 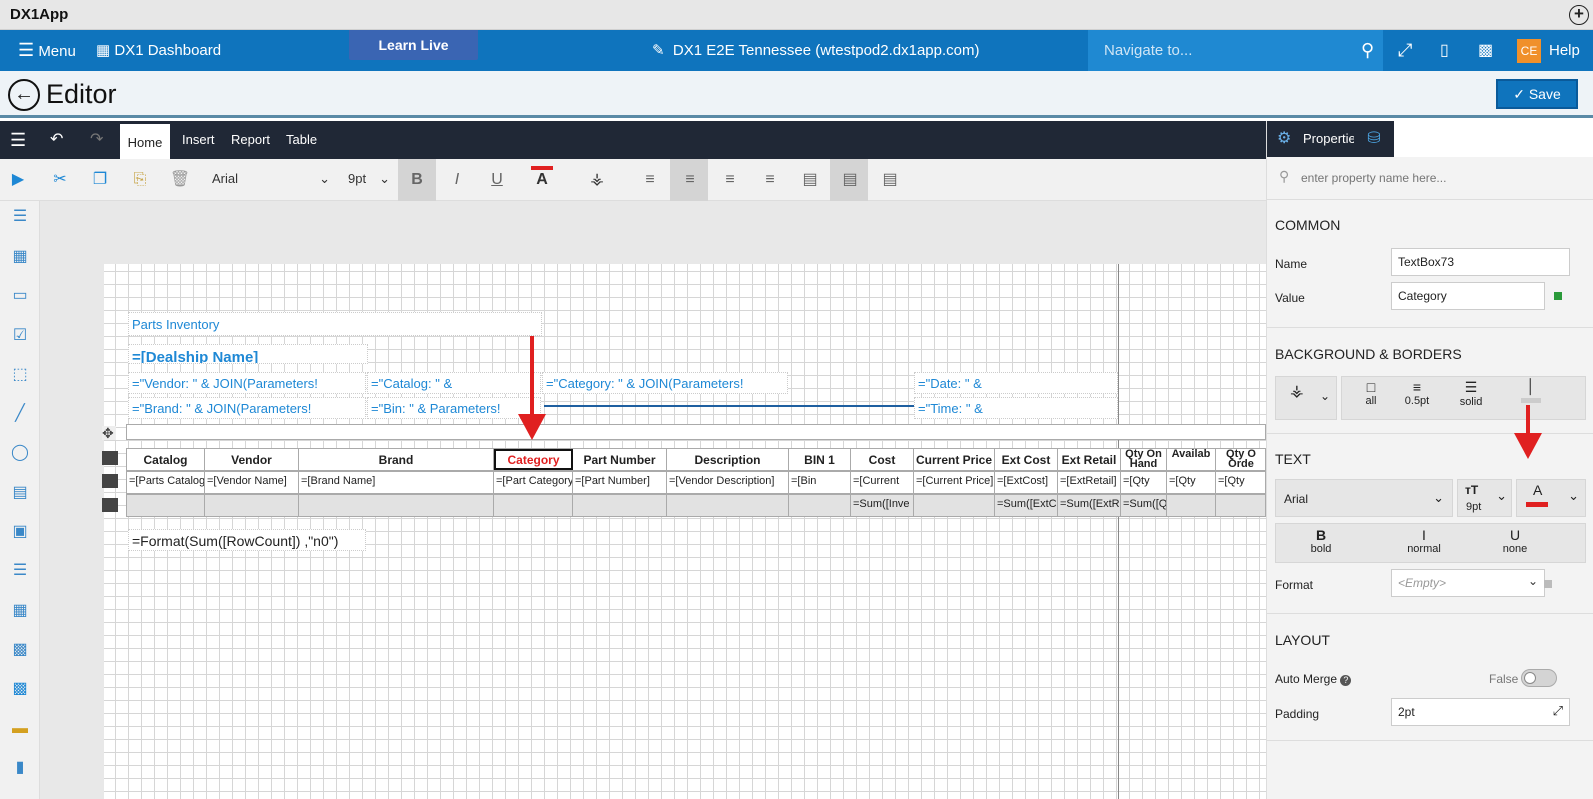 I want to click on sparkline-icon: ▬, so click(x=20, y=729).